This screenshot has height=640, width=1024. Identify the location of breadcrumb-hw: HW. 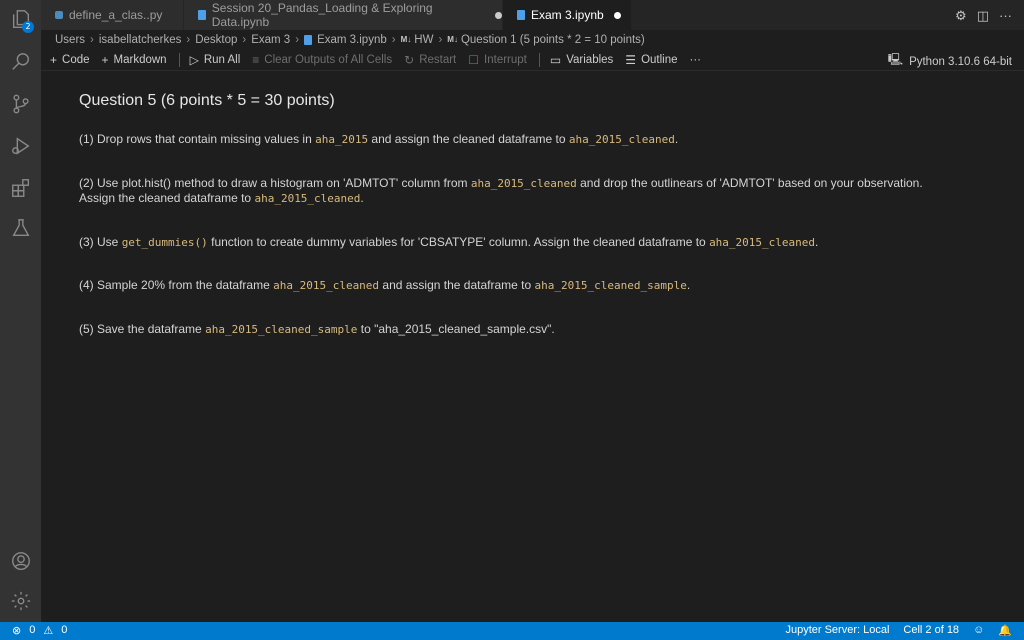
(423, 40).